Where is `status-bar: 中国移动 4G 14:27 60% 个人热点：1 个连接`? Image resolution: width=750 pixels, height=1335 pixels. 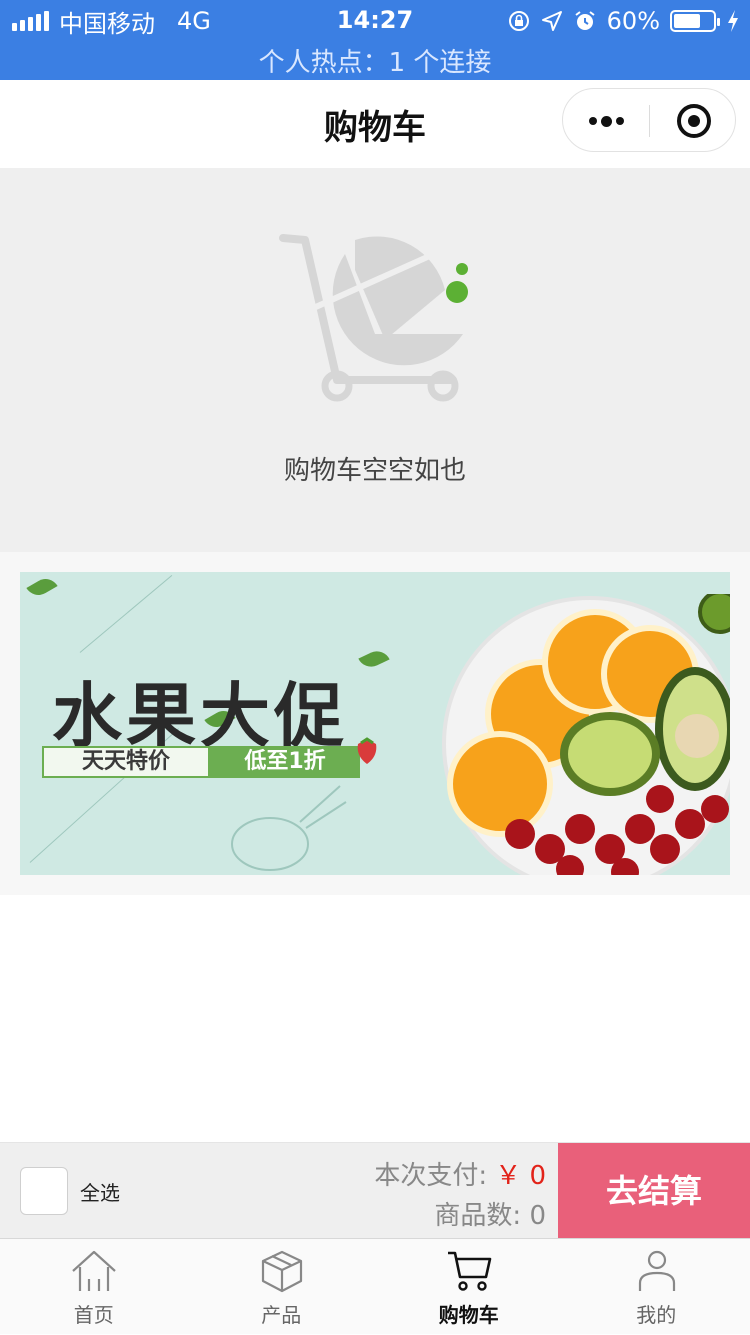
status-bar: 中国移动 4G 14:27 60% 个人热点：1 个连接 is located at coordinates (375, 40).